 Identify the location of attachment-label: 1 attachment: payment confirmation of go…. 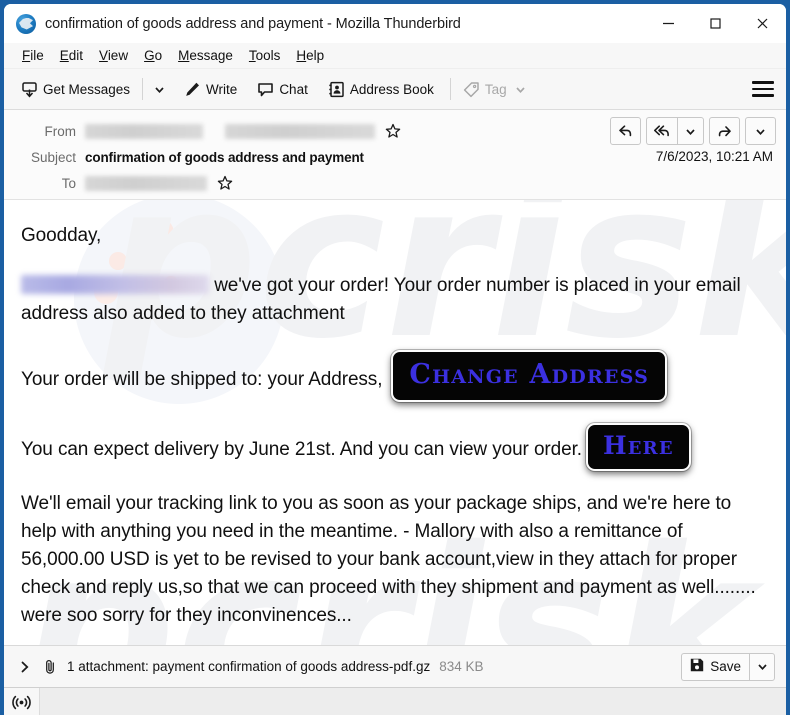
(249, 666).